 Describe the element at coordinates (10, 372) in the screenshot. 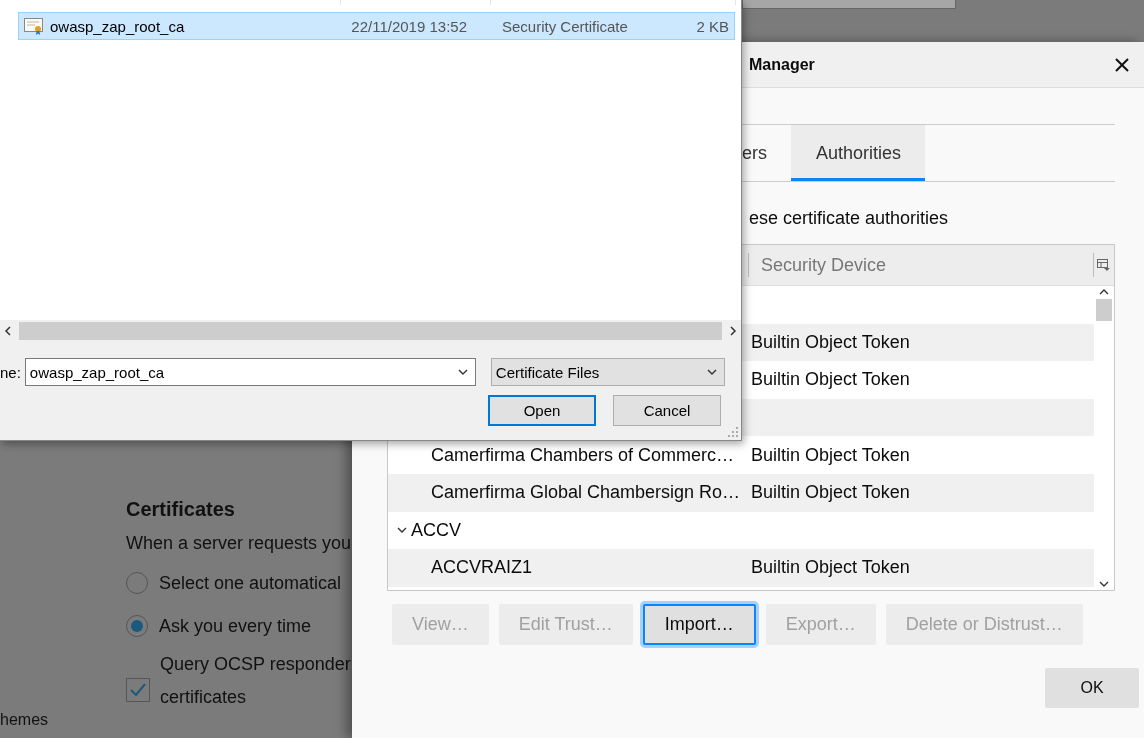

I see `field-label: ne:` at that location.